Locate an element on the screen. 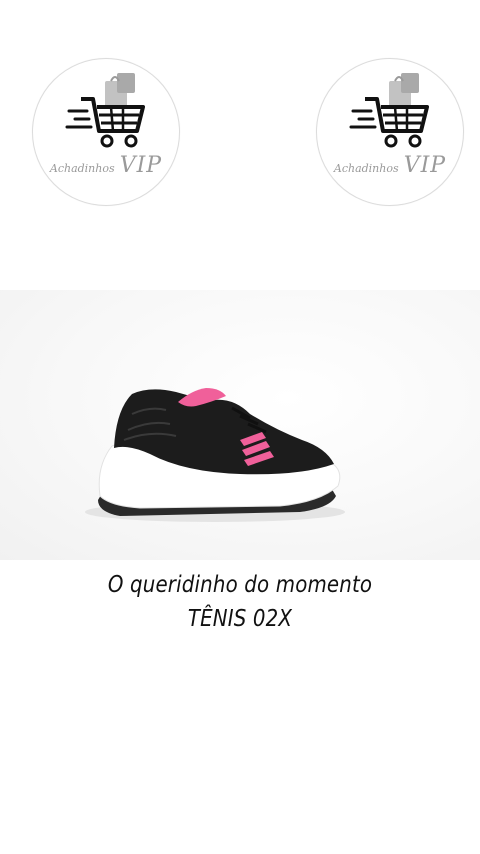 The width and height of the screenshot is (480, 854). brand-logo-left: Achadinhos VIP is located at coordinates (106, 132).